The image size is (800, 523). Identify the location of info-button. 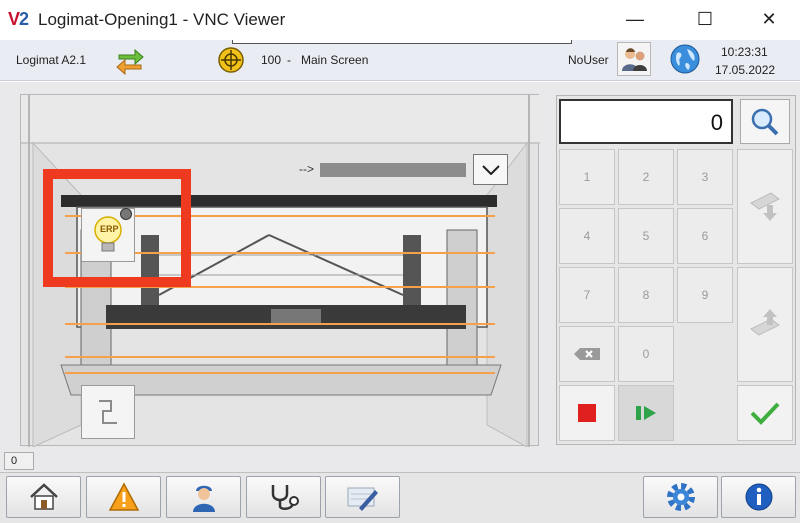
(758, 497).